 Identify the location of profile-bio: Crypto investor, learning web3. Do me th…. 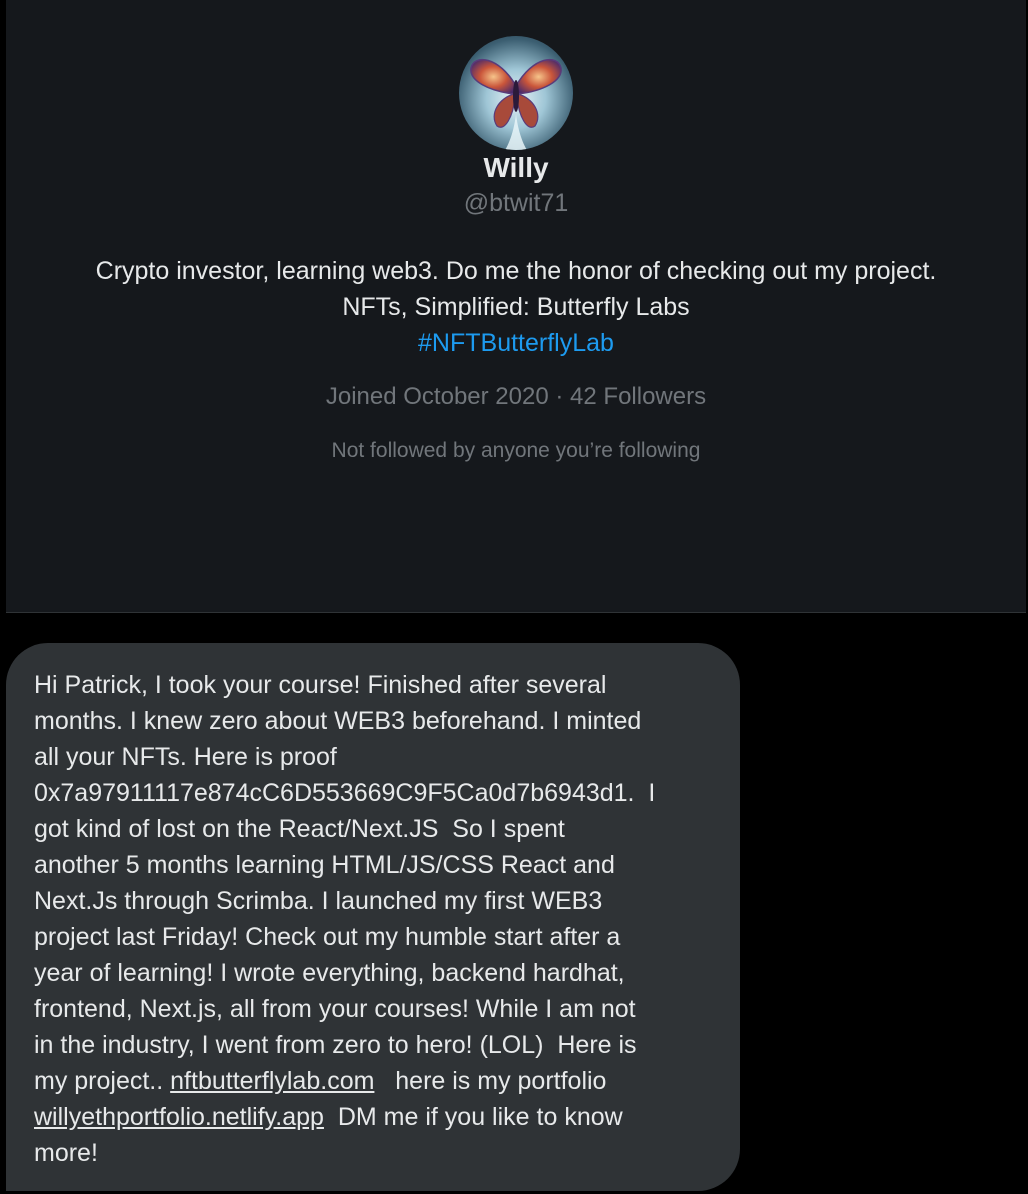
(516, 307).